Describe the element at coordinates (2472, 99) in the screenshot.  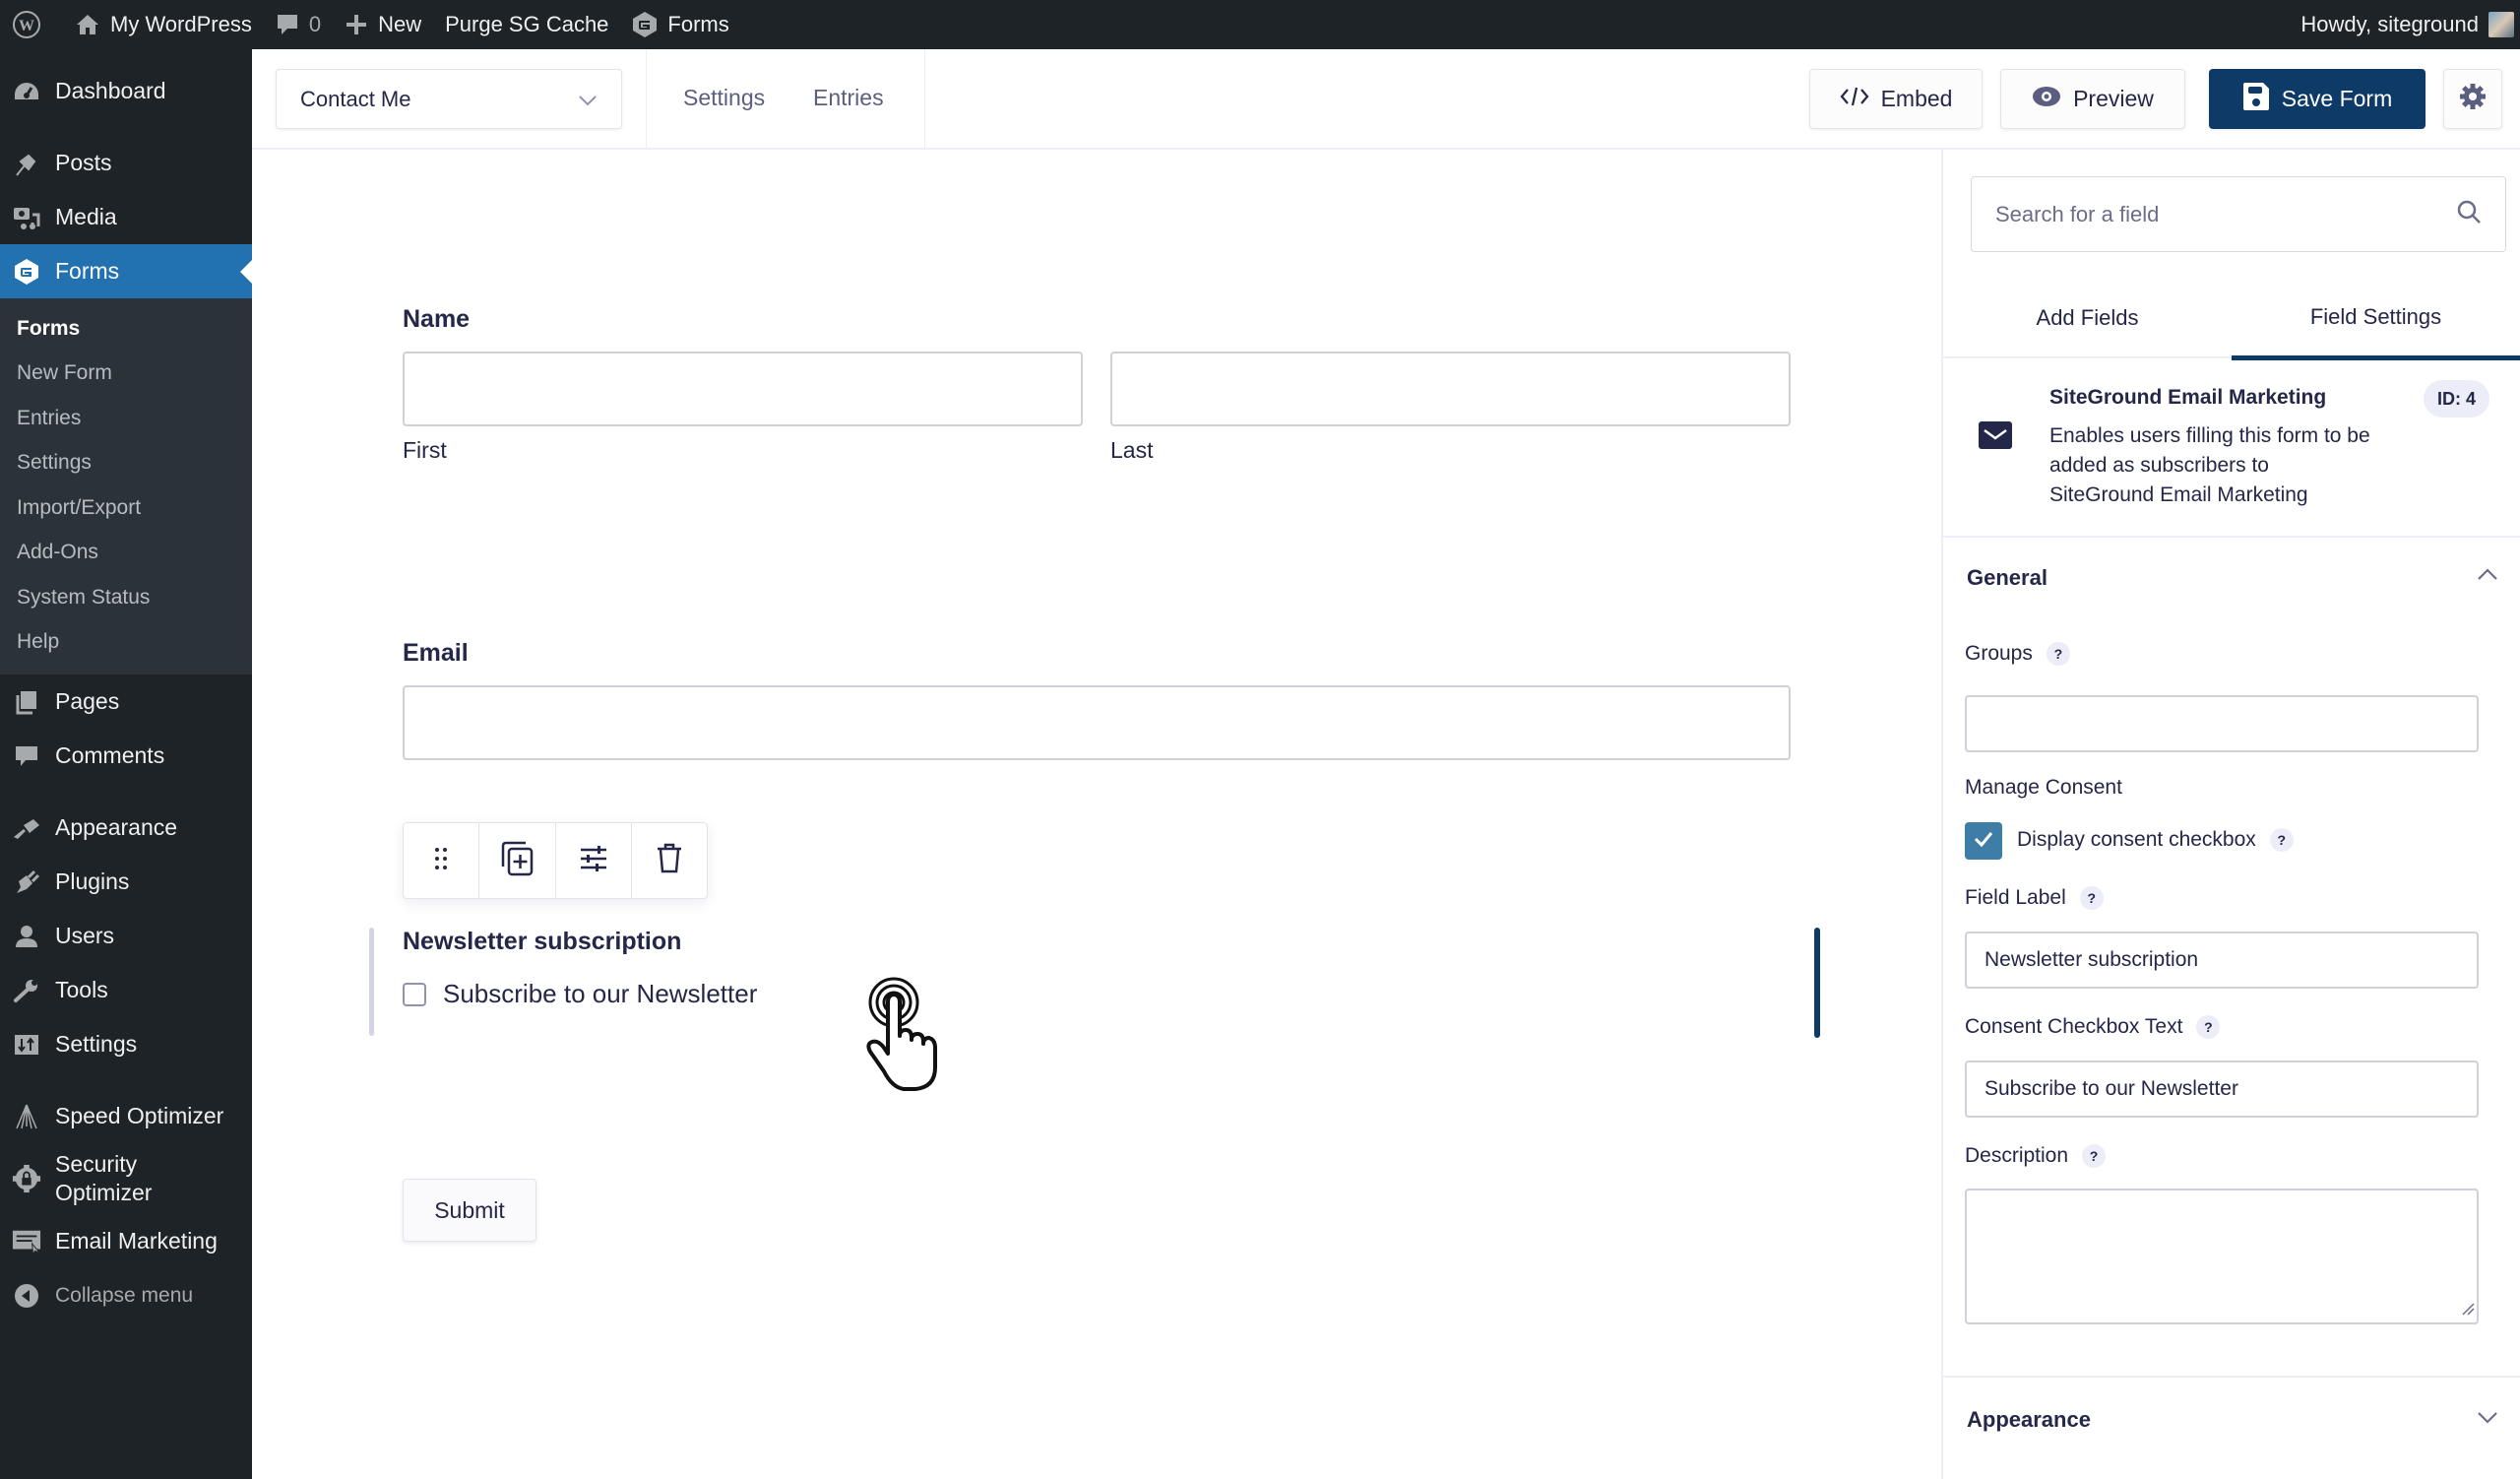
I see `form-settings-gear-button` at that location.